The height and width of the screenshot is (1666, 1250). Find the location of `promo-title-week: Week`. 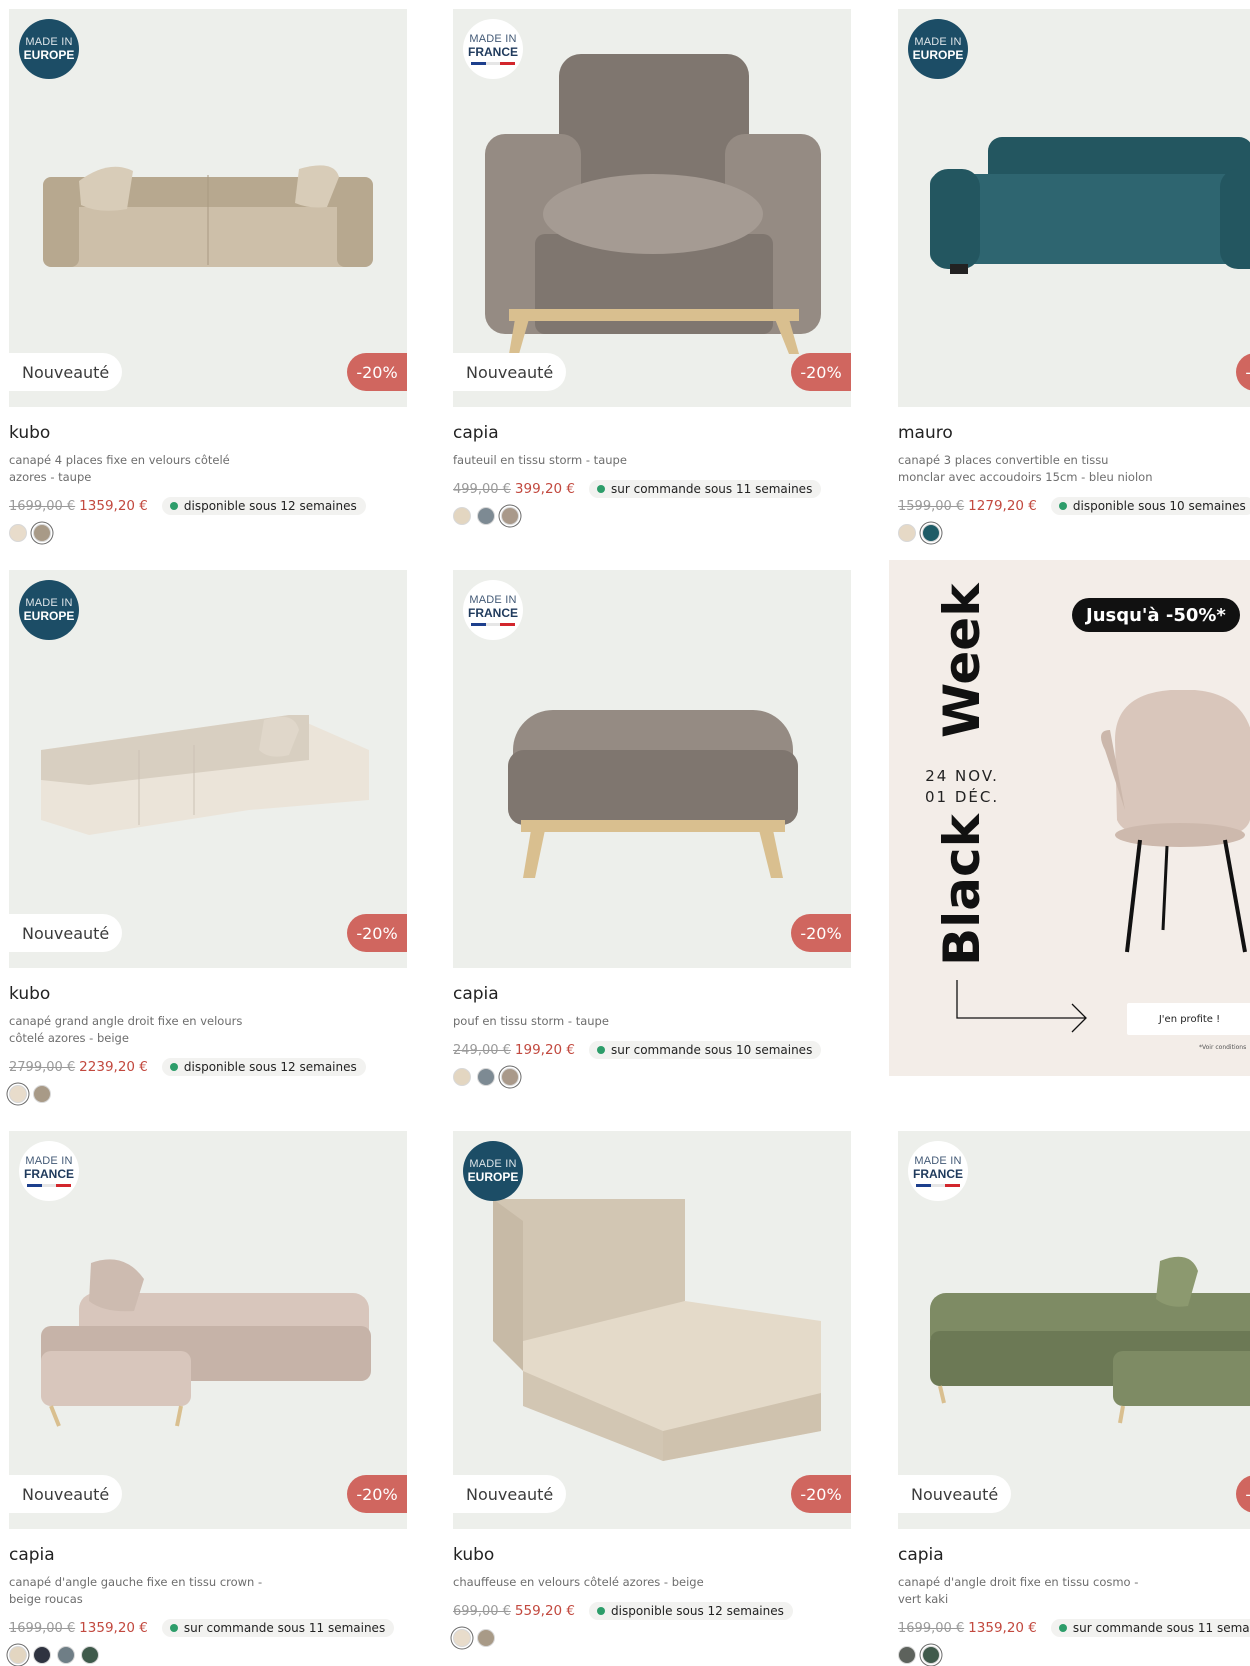

promo-title-week: Week is located at coordinates (962, 660).